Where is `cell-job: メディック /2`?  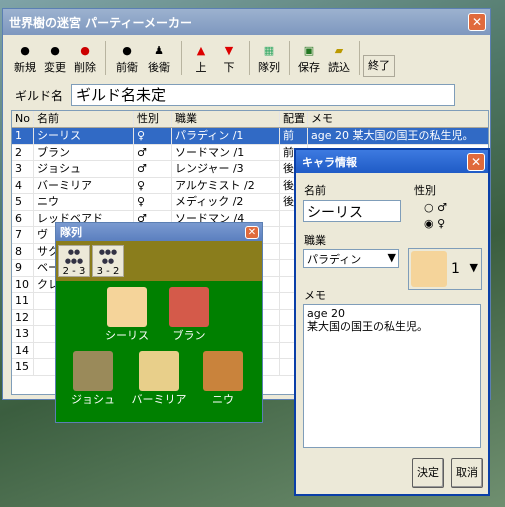
cell-job: メディック /2 is located at coordinates (226, 202).